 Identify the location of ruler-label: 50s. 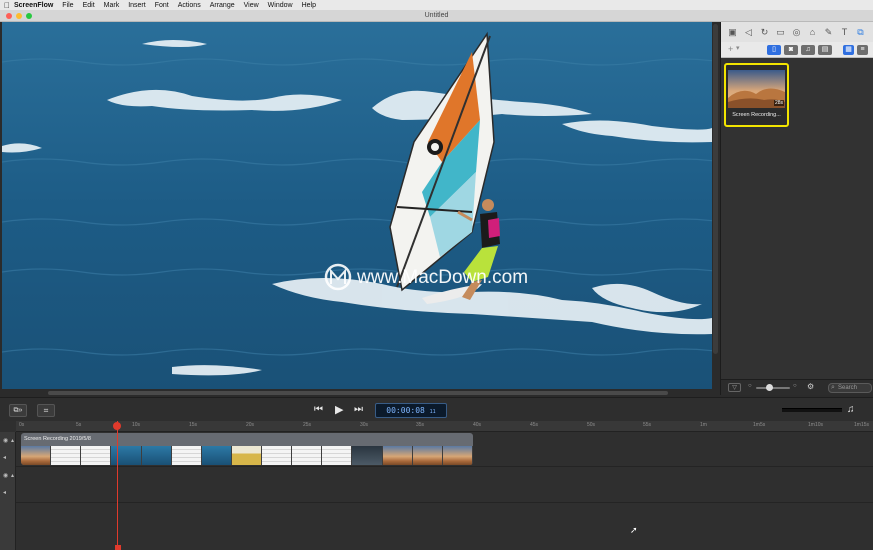
(591, 425).